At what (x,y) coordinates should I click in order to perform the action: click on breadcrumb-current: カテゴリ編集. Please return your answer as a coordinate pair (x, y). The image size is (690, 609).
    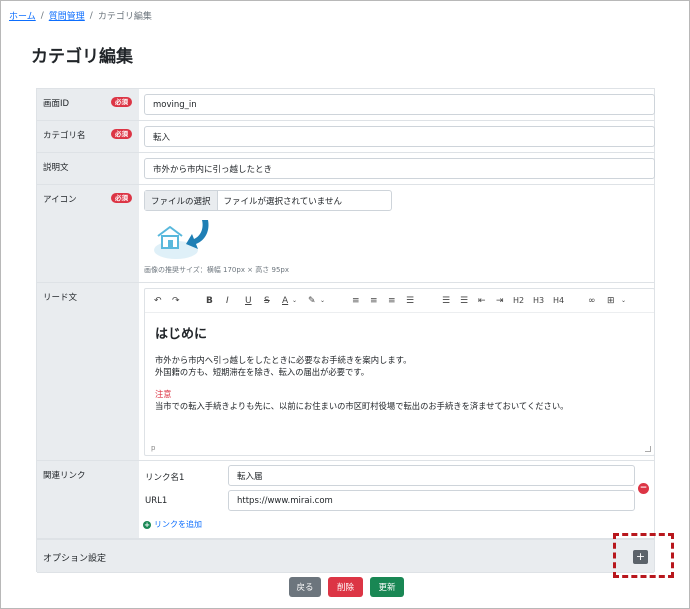
    Looking at the image, I should click on (124, 17).